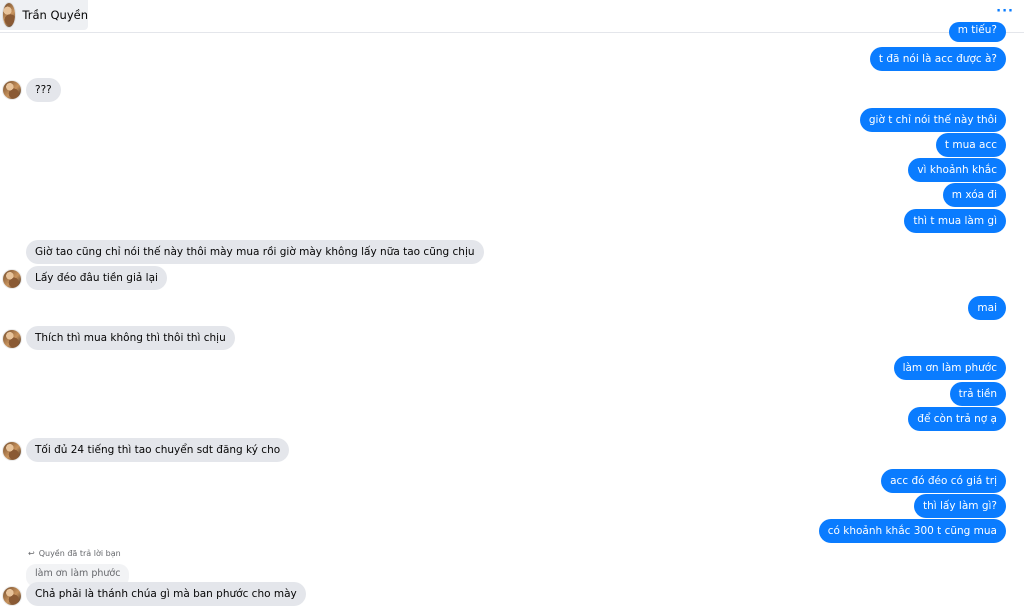 This screenshot has height=611, width=1024. What do you see at coordinates (31, 553) in the screenshot?
I see `reply-arrow-icon: ↩` at bounding box center [31, 553].